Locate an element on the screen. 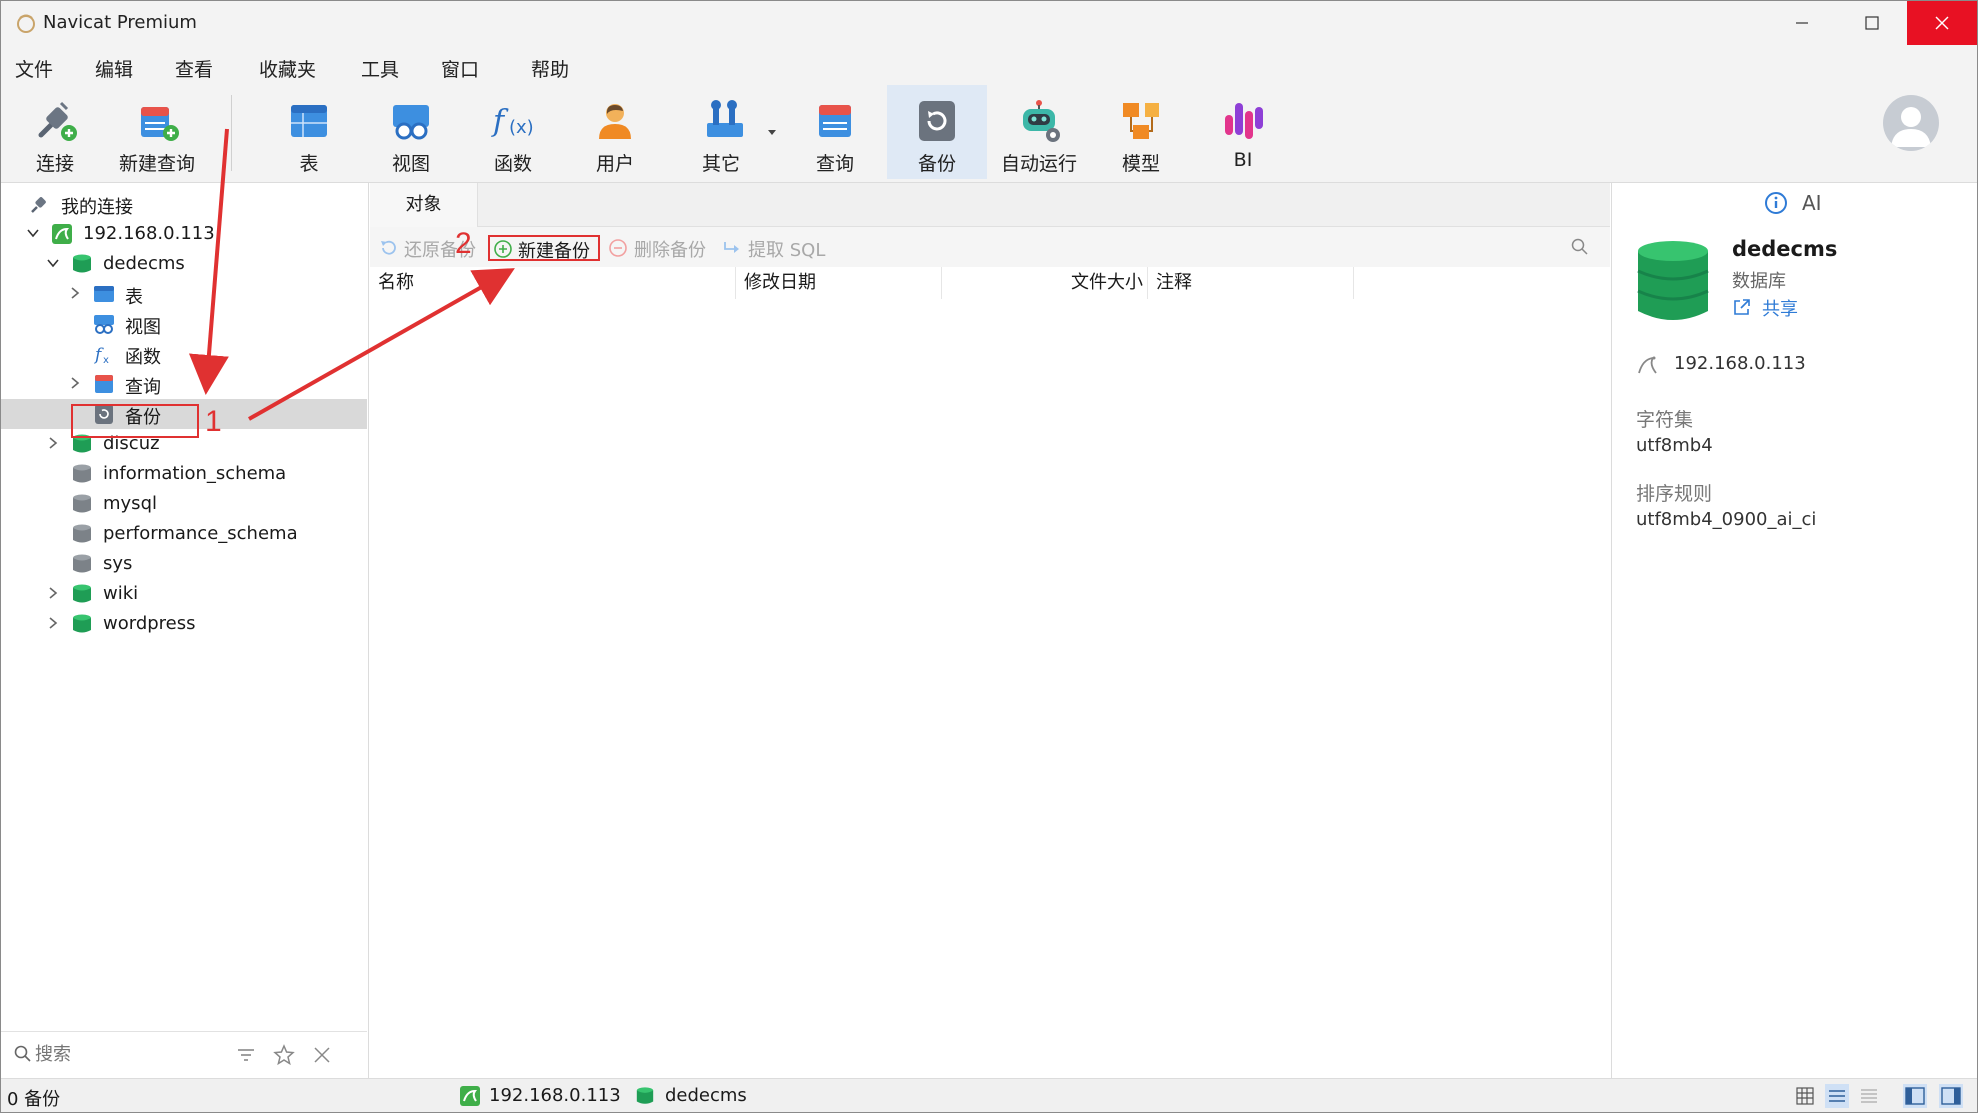  tree-item-queries: 查询 is located at coordinates (184, 384).